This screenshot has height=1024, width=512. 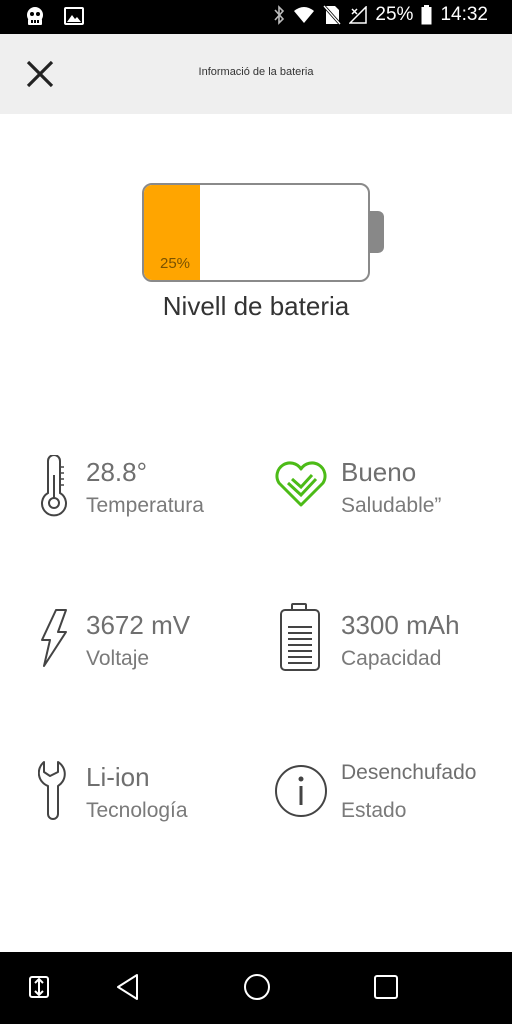 I want to click on back-button, so click(x=128, y=989).